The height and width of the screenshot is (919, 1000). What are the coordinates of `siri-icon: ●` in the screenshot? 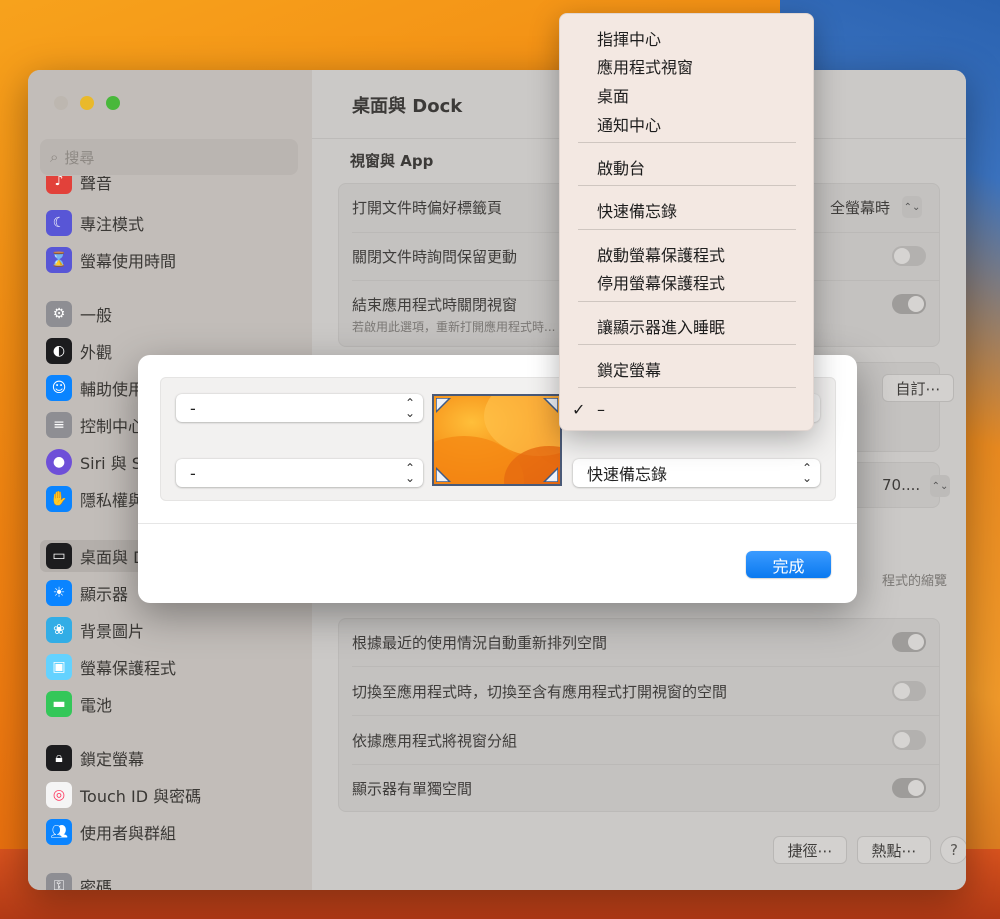 It's located at (59, 462).